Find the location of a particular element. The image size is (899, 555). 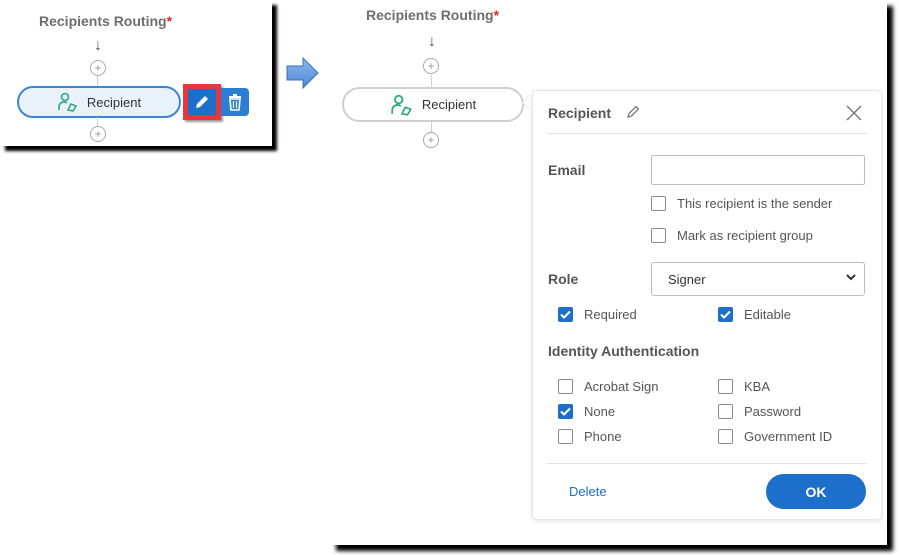

editable-checkbox: Editable is located at coordinates (754, 314).